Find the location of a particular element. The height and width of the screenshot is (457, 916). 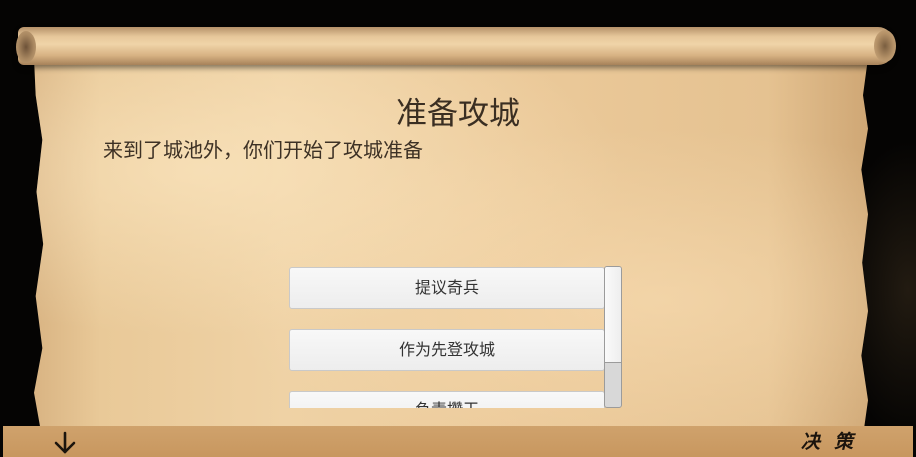

bottom-bar is located at coordinates (458, 441).